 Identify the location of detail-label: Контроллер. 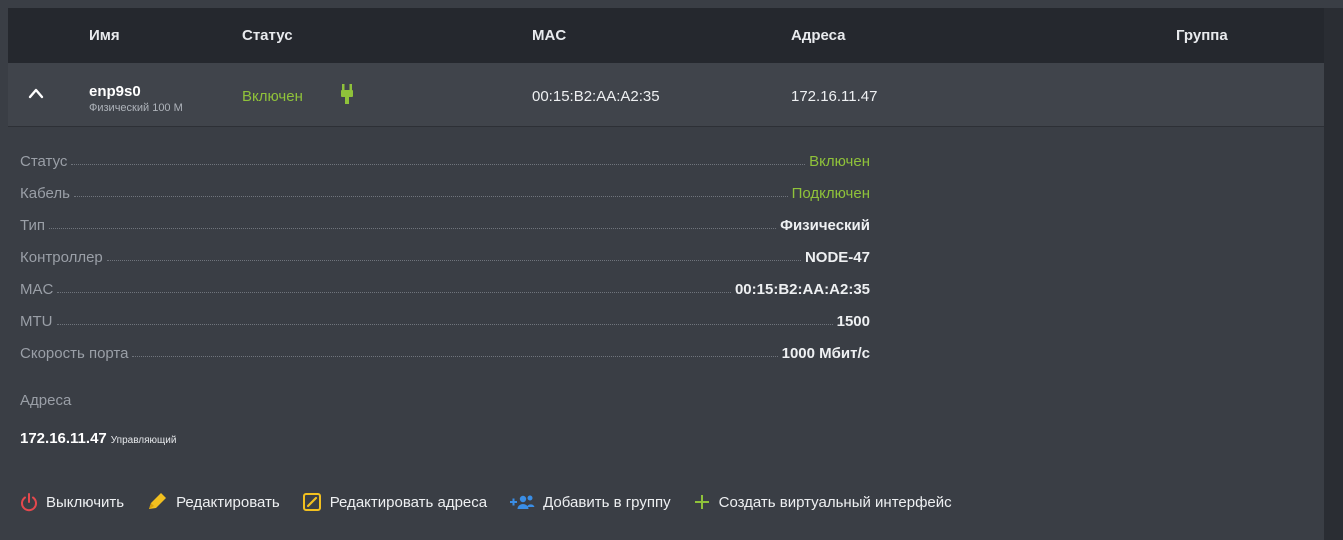
(61, 257).